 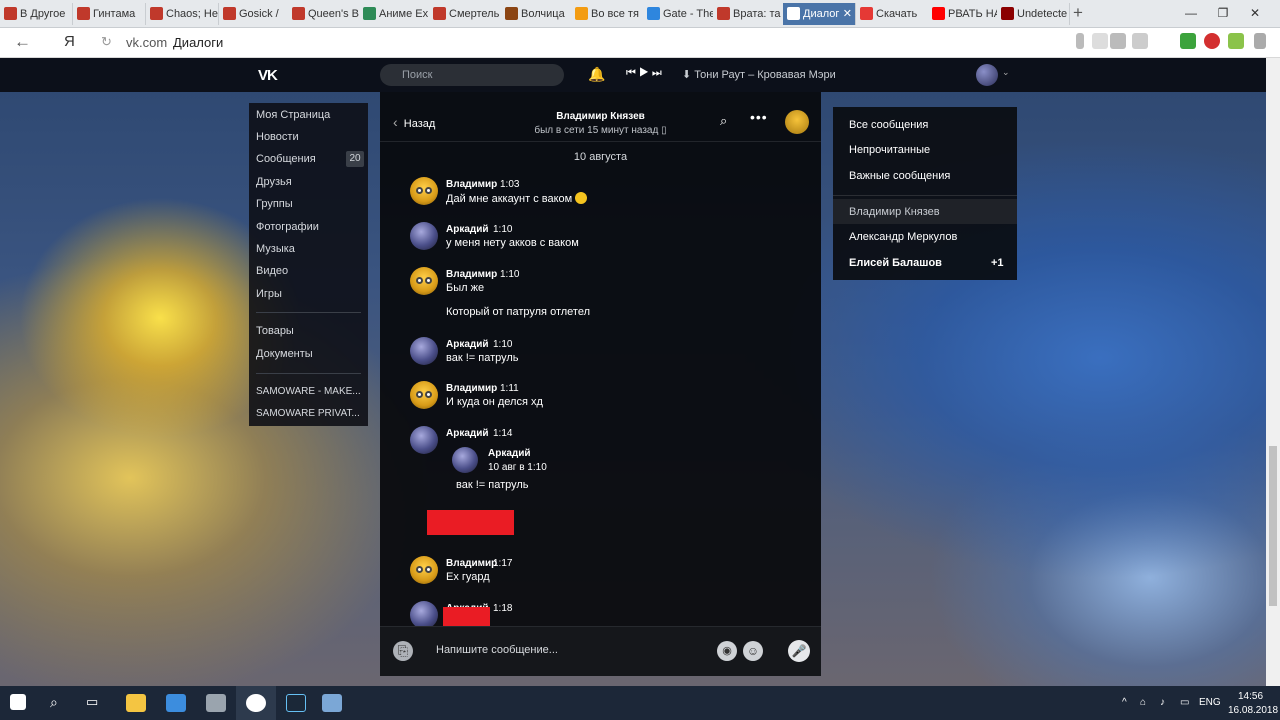 I want to click on back-arrow-icon: ←, so click(x=22, y=42).